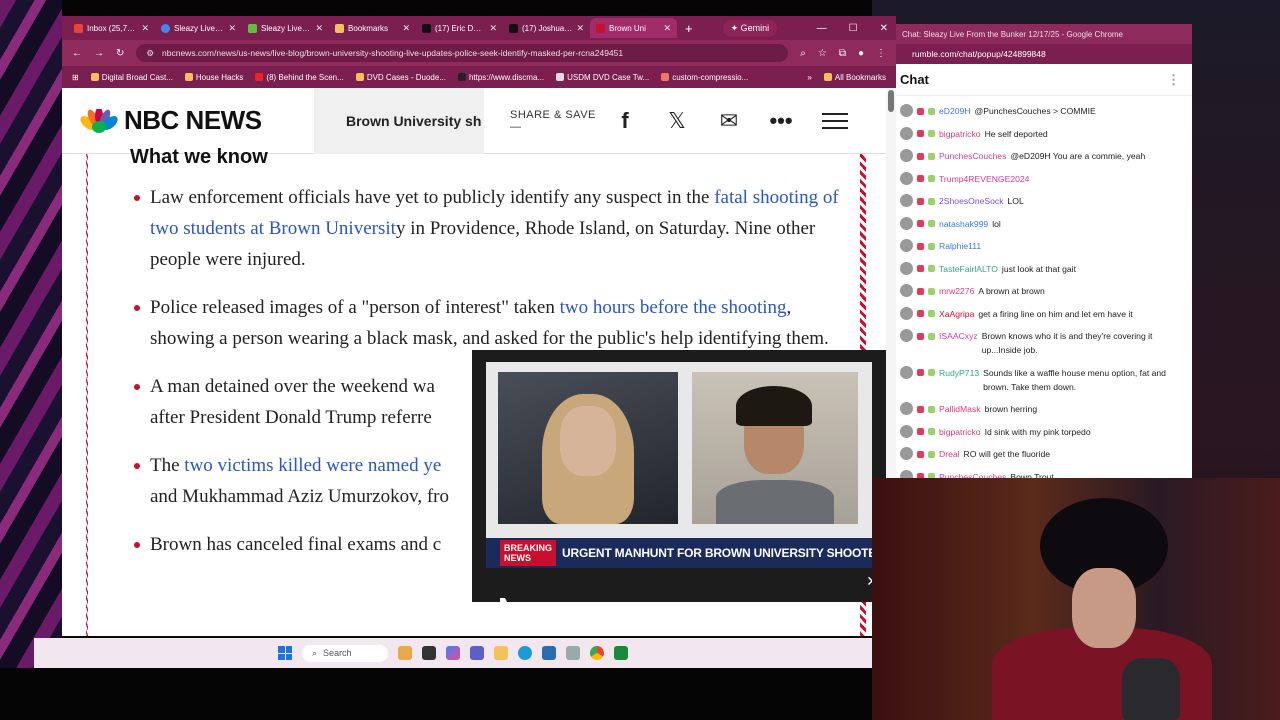 The image size is (1280, 720). What do you see at coordinates (959, 373) in the screenshot?
I see `chat-username: RudyP713` at bounding box center [959, 373].